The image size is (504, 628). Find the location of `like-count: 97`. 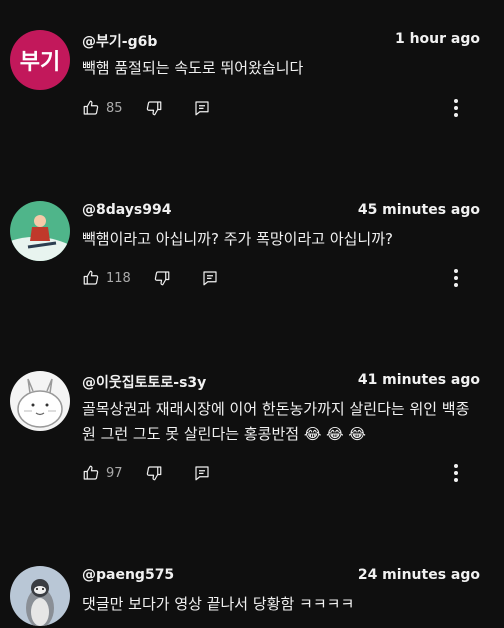

like-count: 97 is located at coordinates (114, 473).